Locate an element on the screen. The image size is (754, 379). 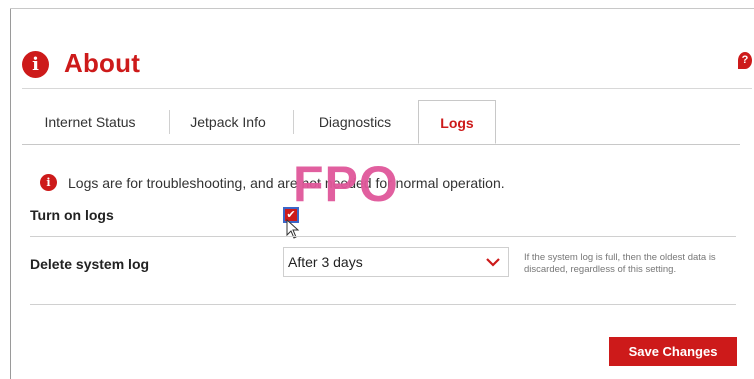
help-icon: ? is located at coordinates (745, 60).